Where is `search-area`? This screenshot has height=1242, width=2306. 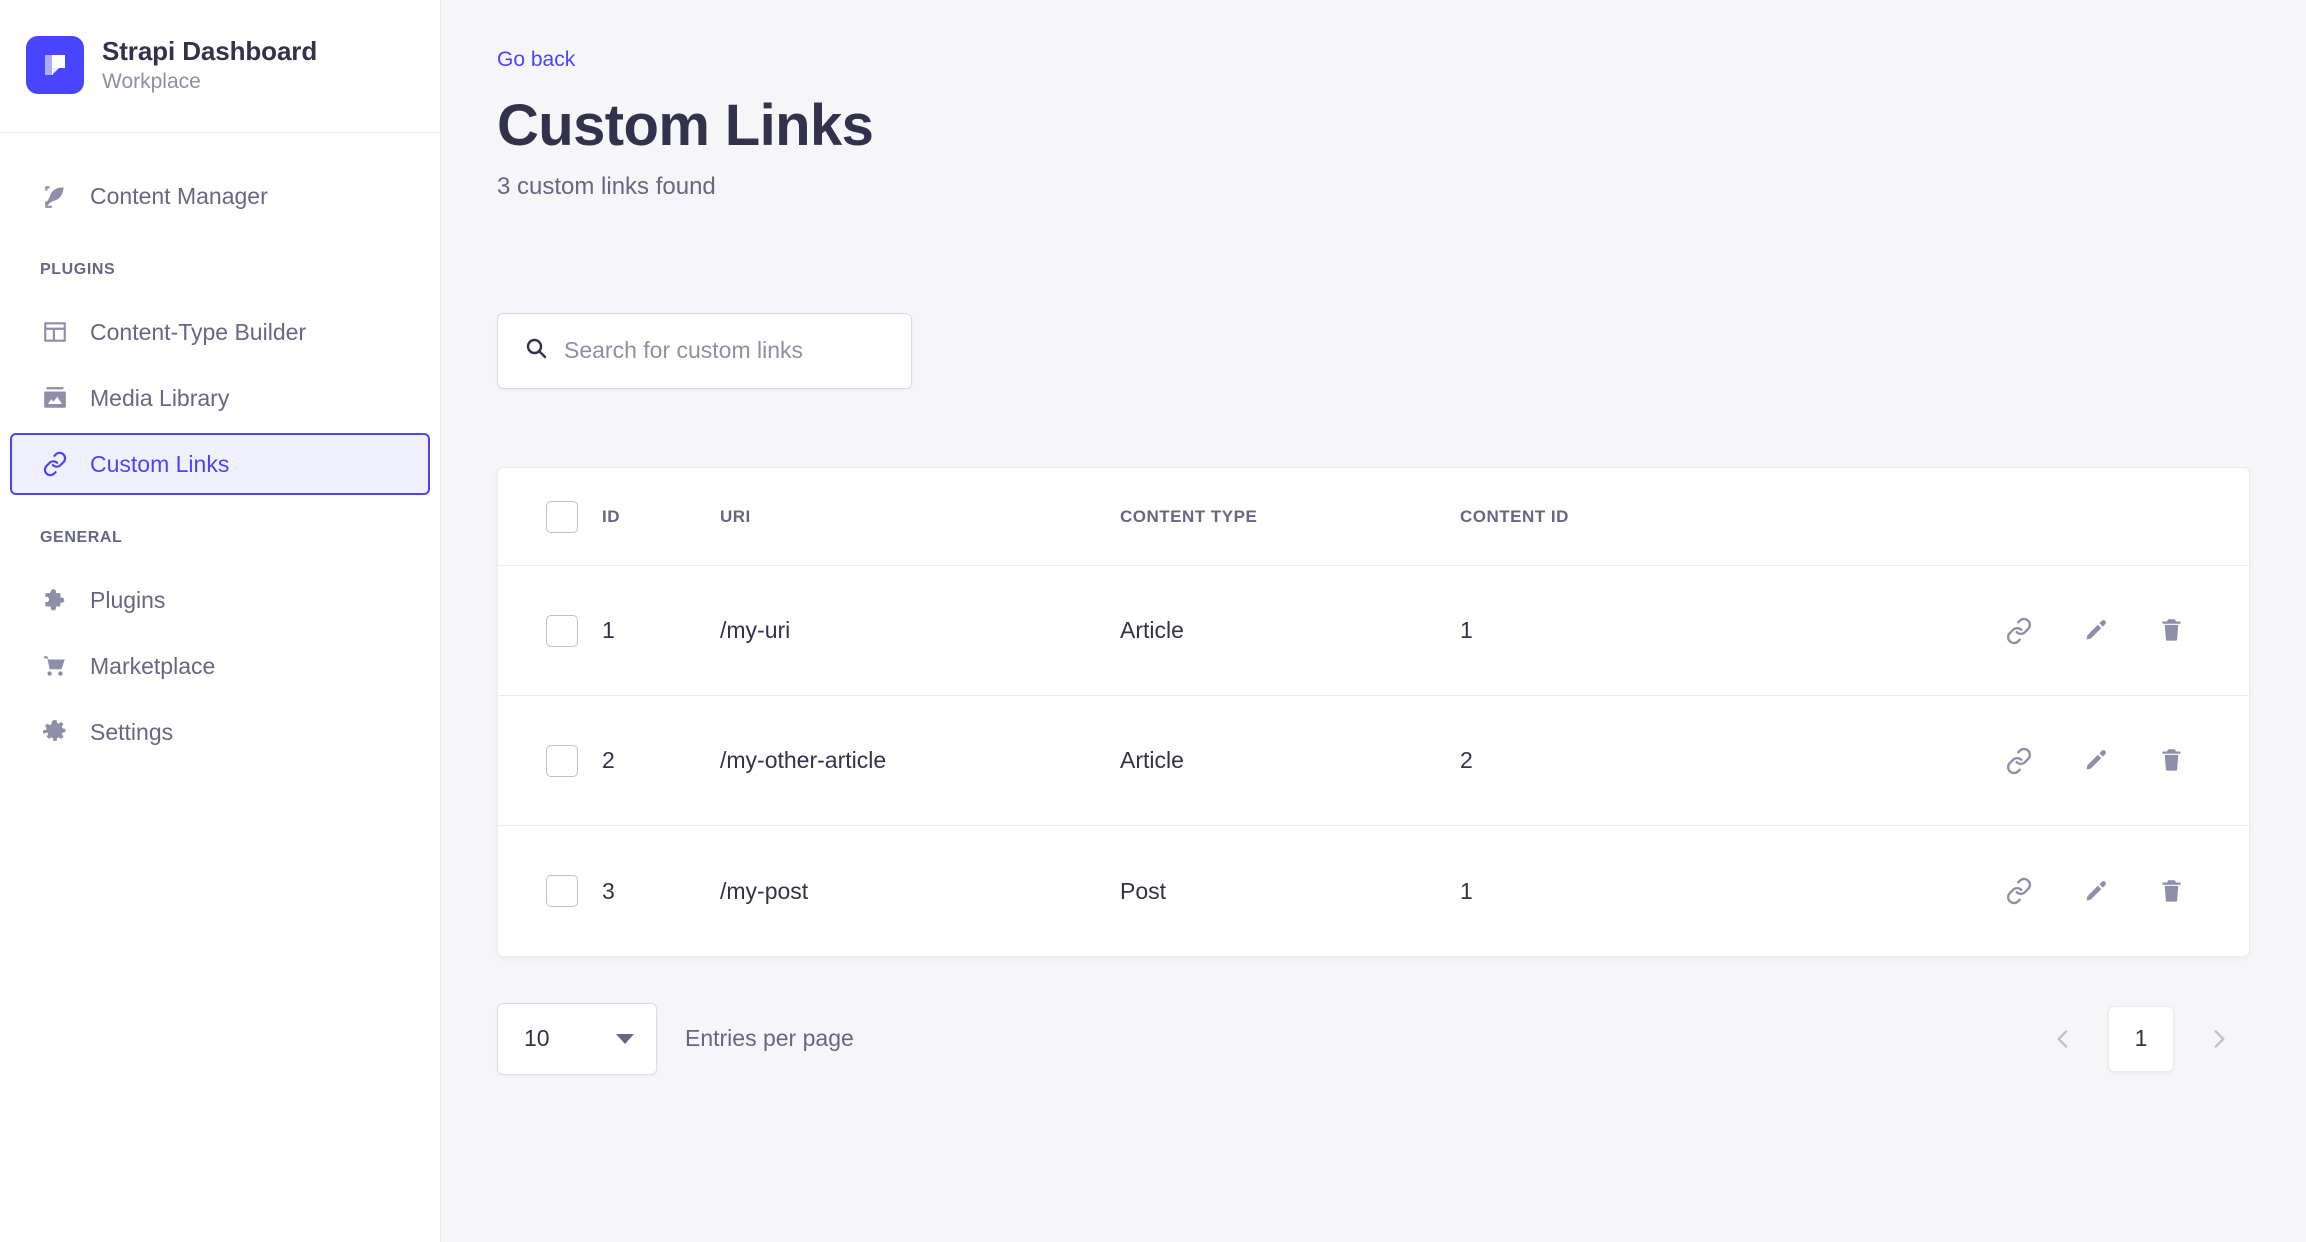
search-area is located at coordinates (1373, 350).